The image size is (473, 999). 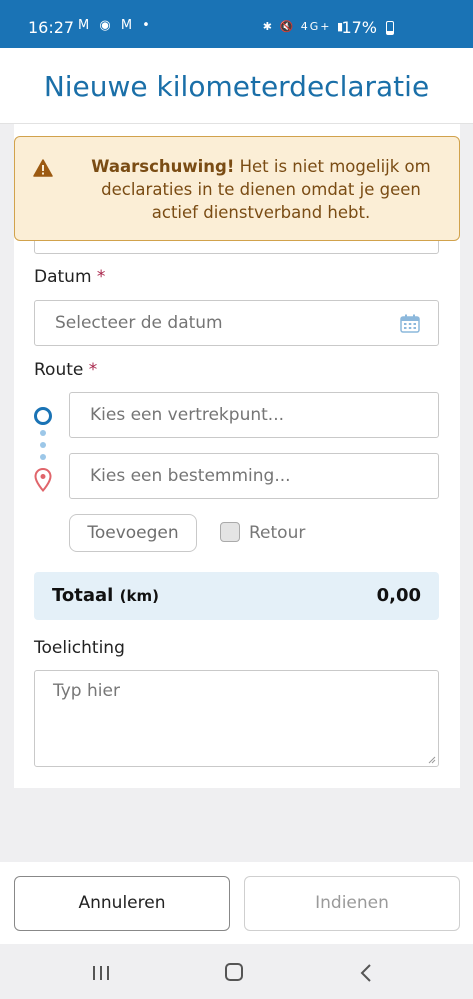 I want to click on return-checkbox, so click(x=230, y=532).